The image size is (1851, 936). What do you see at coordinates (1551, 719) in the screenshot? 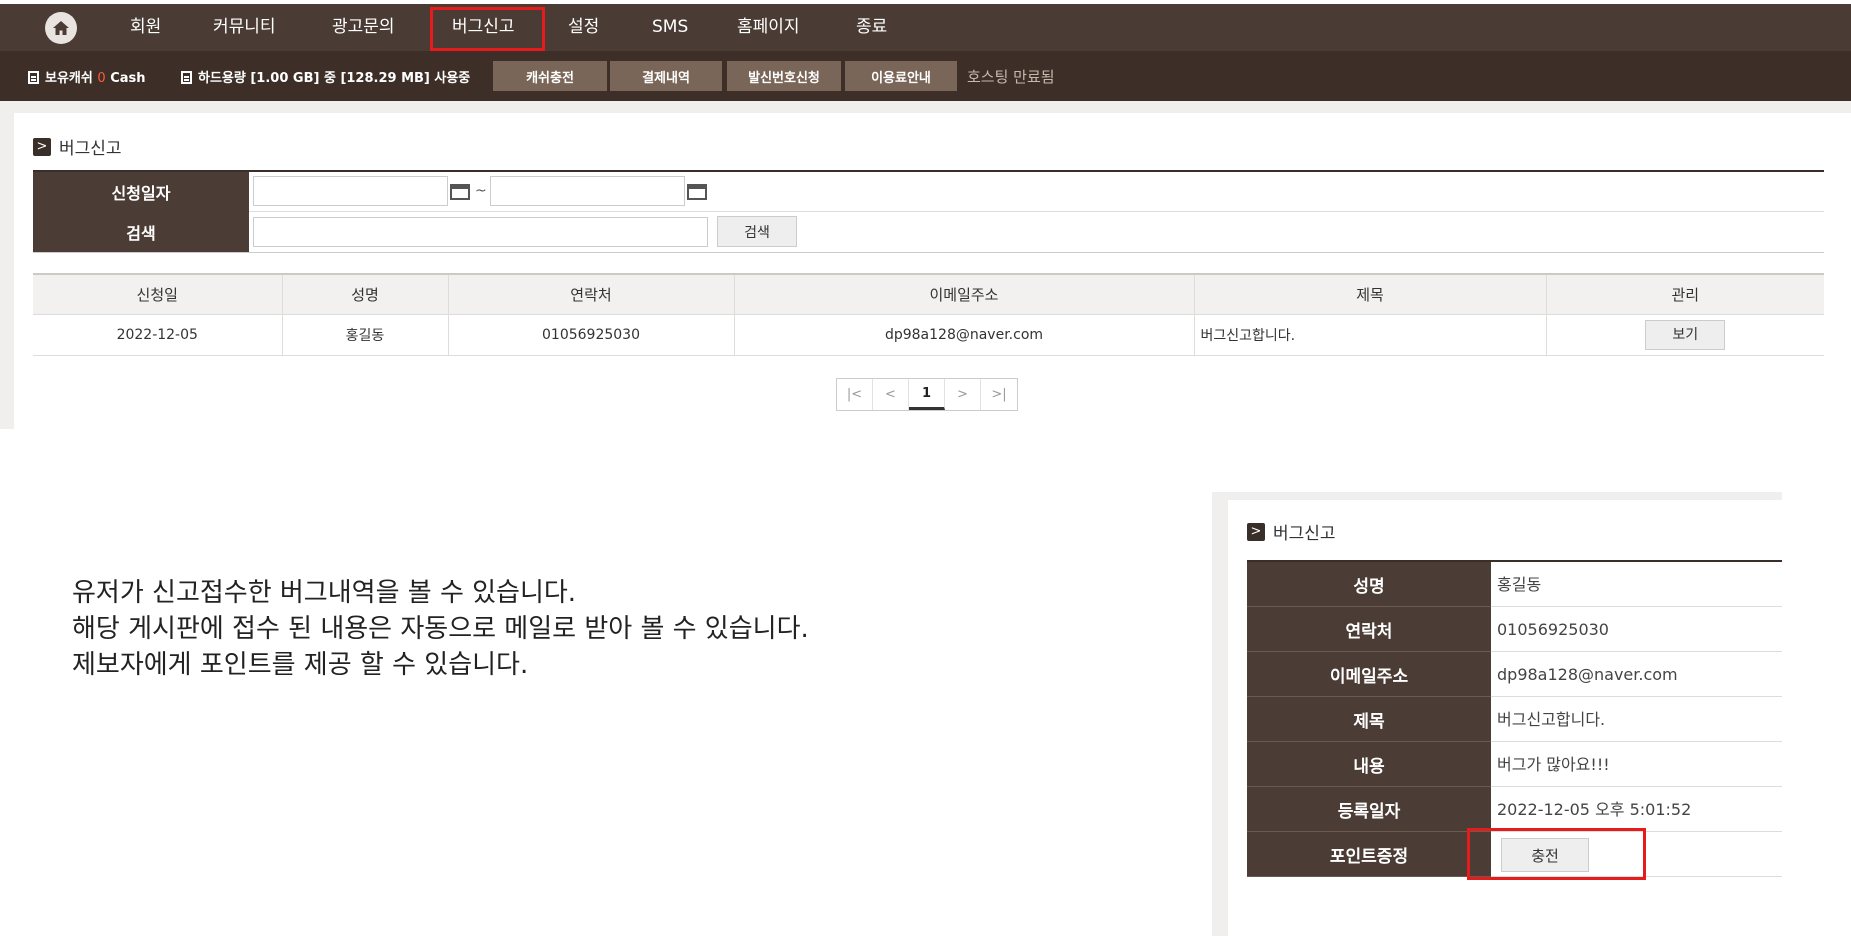
I see `detail-value-title: 버그신고합니다.` at bounding box center [1551, 719].